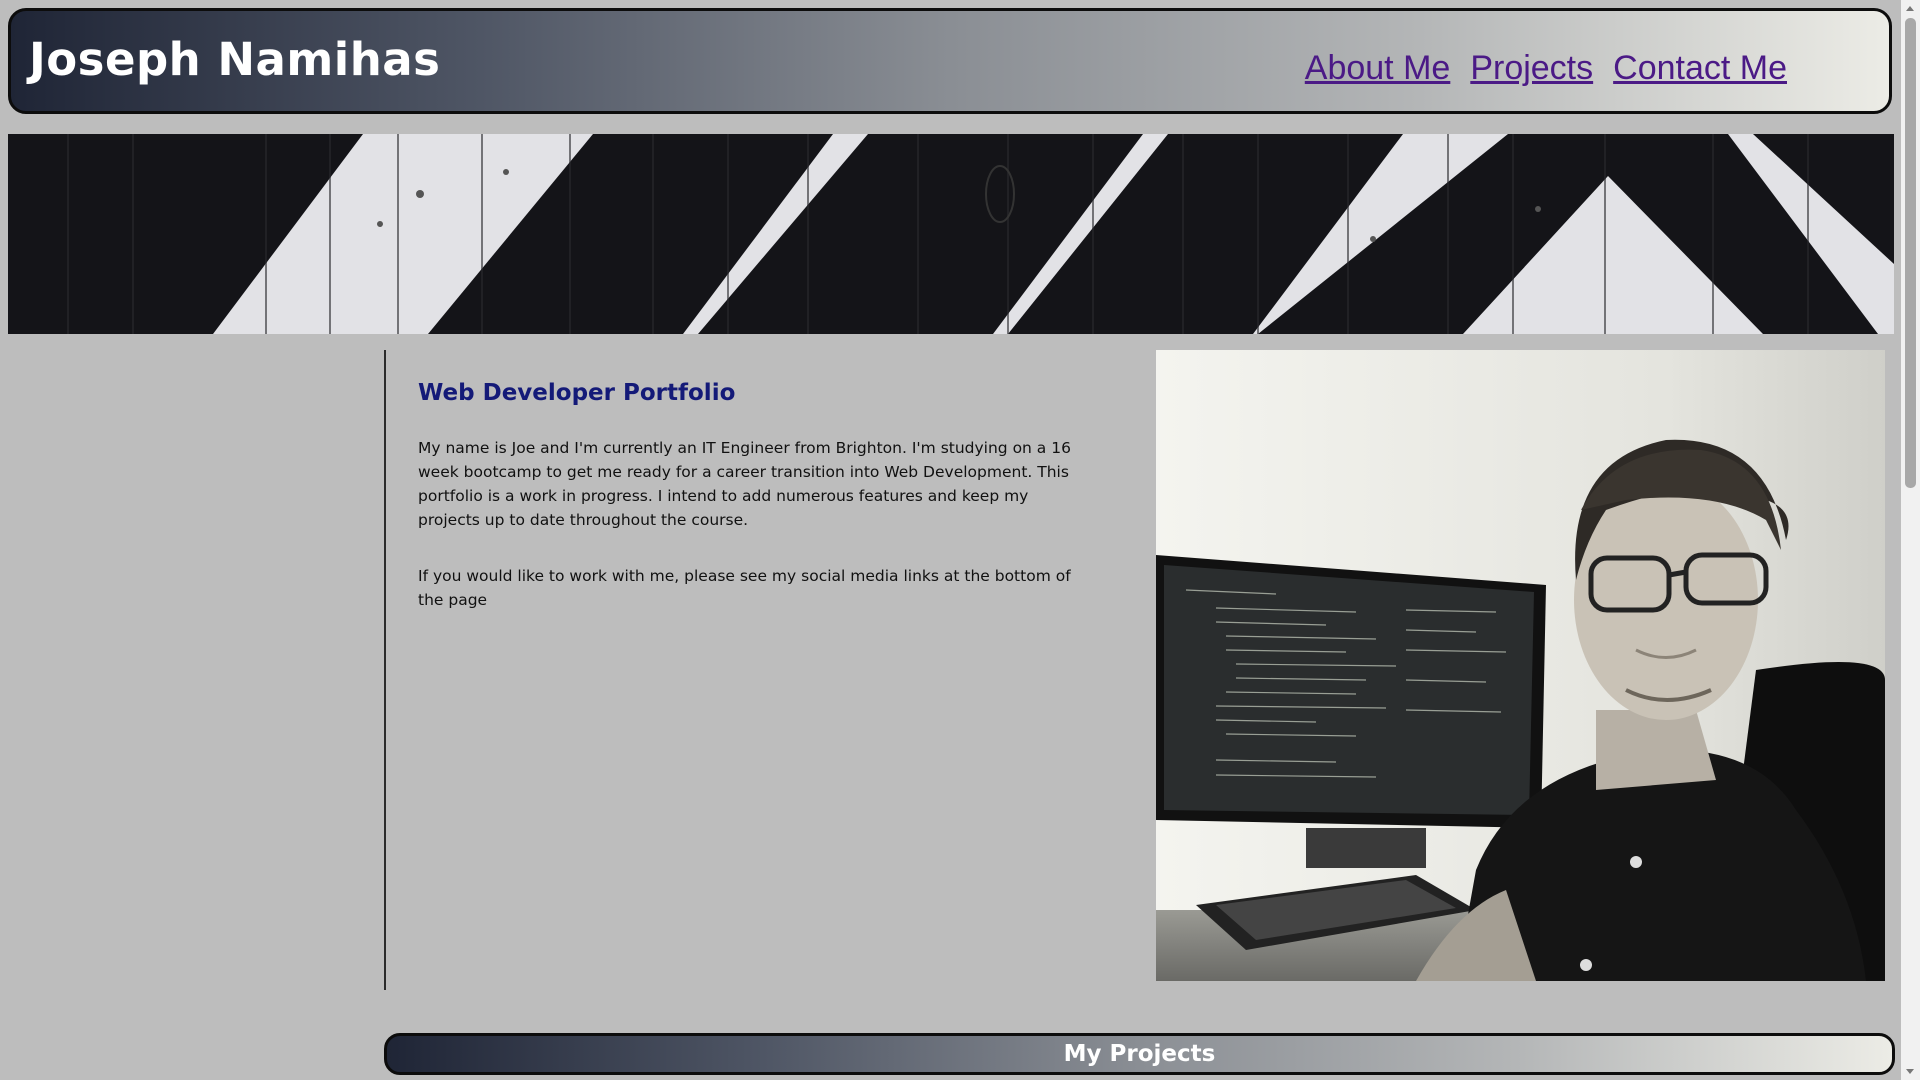 This screenshot has height=1080, width=1920. Describe the element at coordinates (1531, 68) in the screenshot. I see `nav-link-projects: Projects` at that location.